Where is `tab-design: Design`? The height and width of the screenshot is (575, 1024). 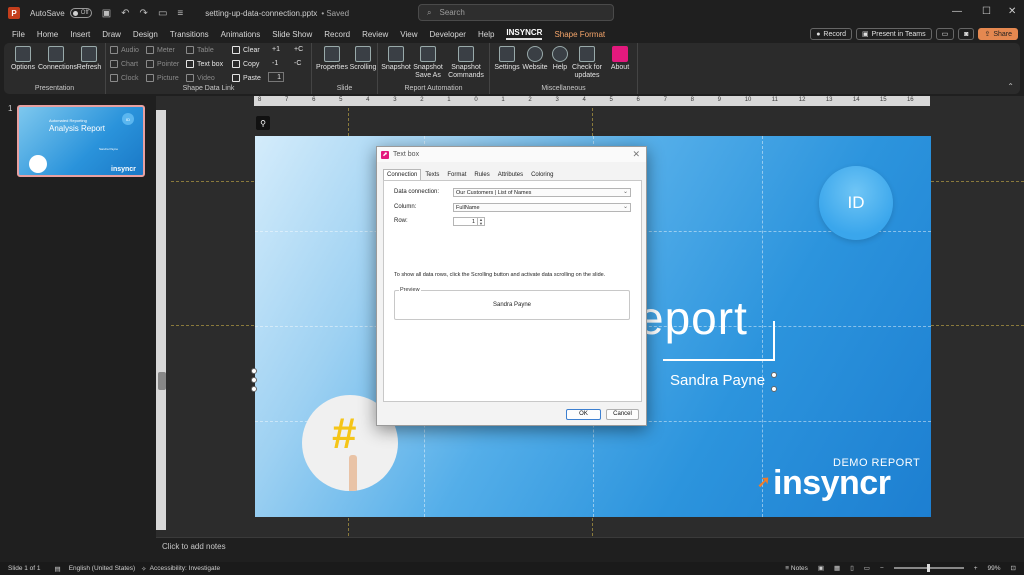 tab-design: Design is located at coordinates (145, 34).